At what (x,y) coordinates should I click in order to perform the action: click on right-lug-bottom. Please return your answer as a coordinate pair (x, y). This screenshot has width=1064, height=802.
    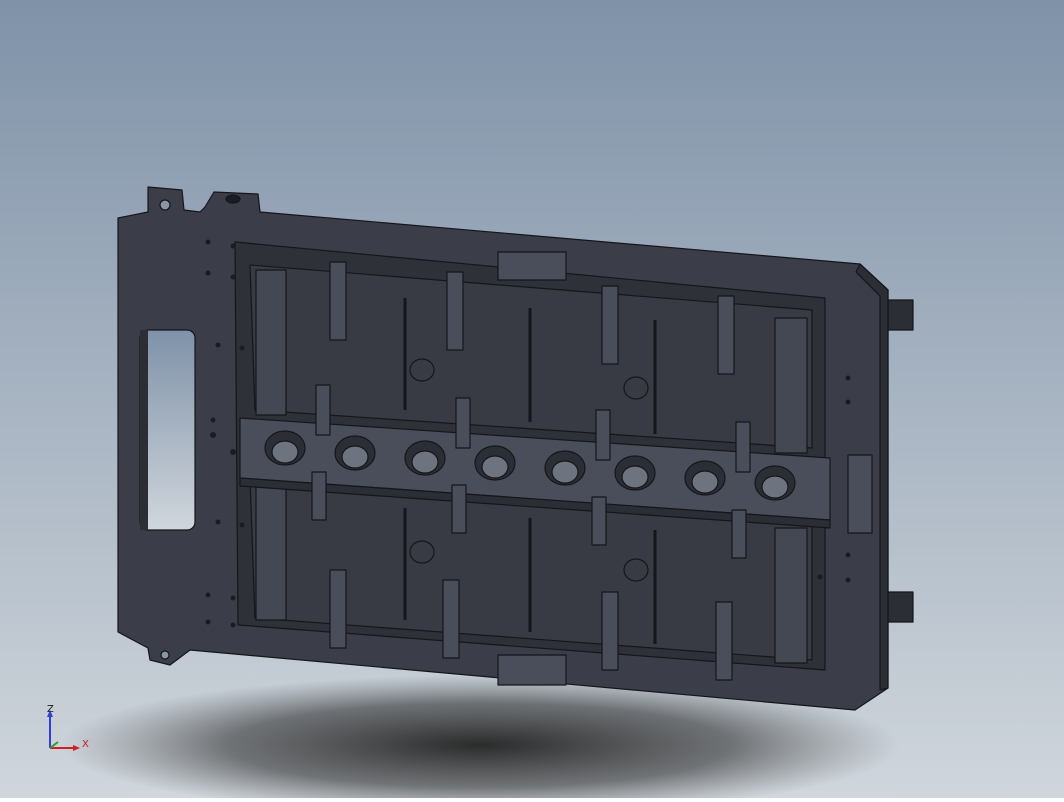
    Looking at the image, I should click on (899, 607).